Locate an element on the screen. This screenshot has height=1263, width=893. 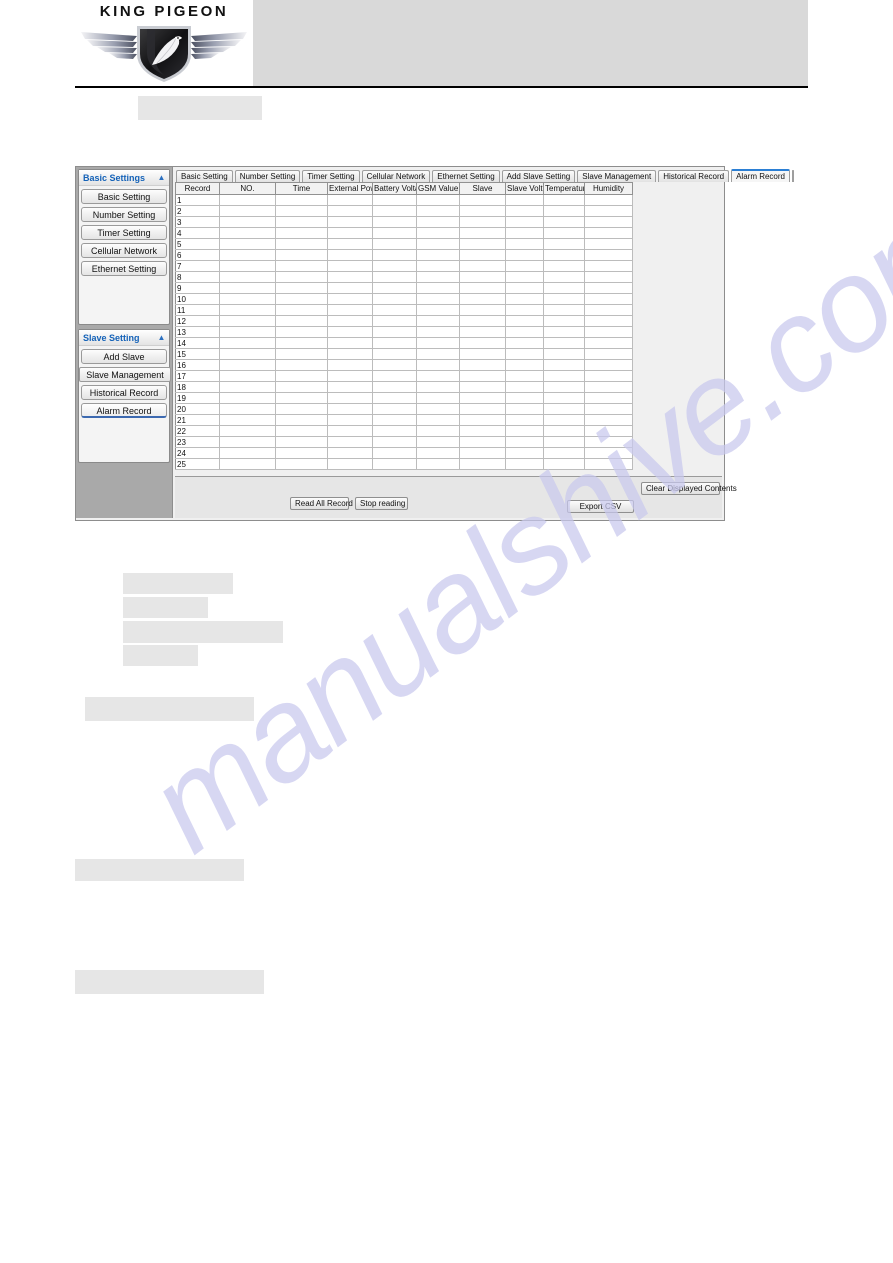
table-row: 13 is located at coordinates (404, 332).